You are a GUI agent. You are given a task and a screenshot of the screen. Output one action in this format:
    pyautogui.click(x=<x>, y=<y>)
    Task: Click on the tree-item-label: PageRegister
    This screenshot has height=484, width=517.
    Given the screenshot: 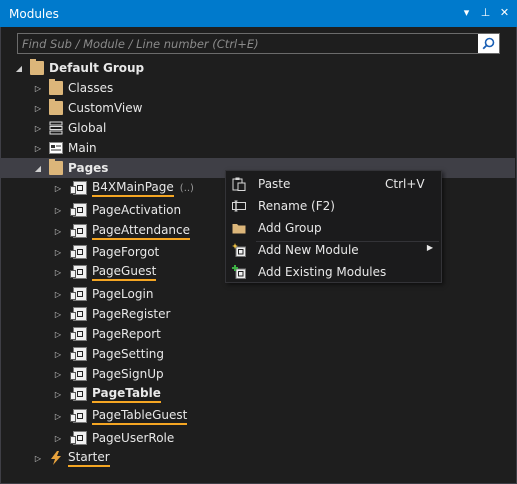 What is the action you would take?
    pyautogui.click(x=131, y=314)
    